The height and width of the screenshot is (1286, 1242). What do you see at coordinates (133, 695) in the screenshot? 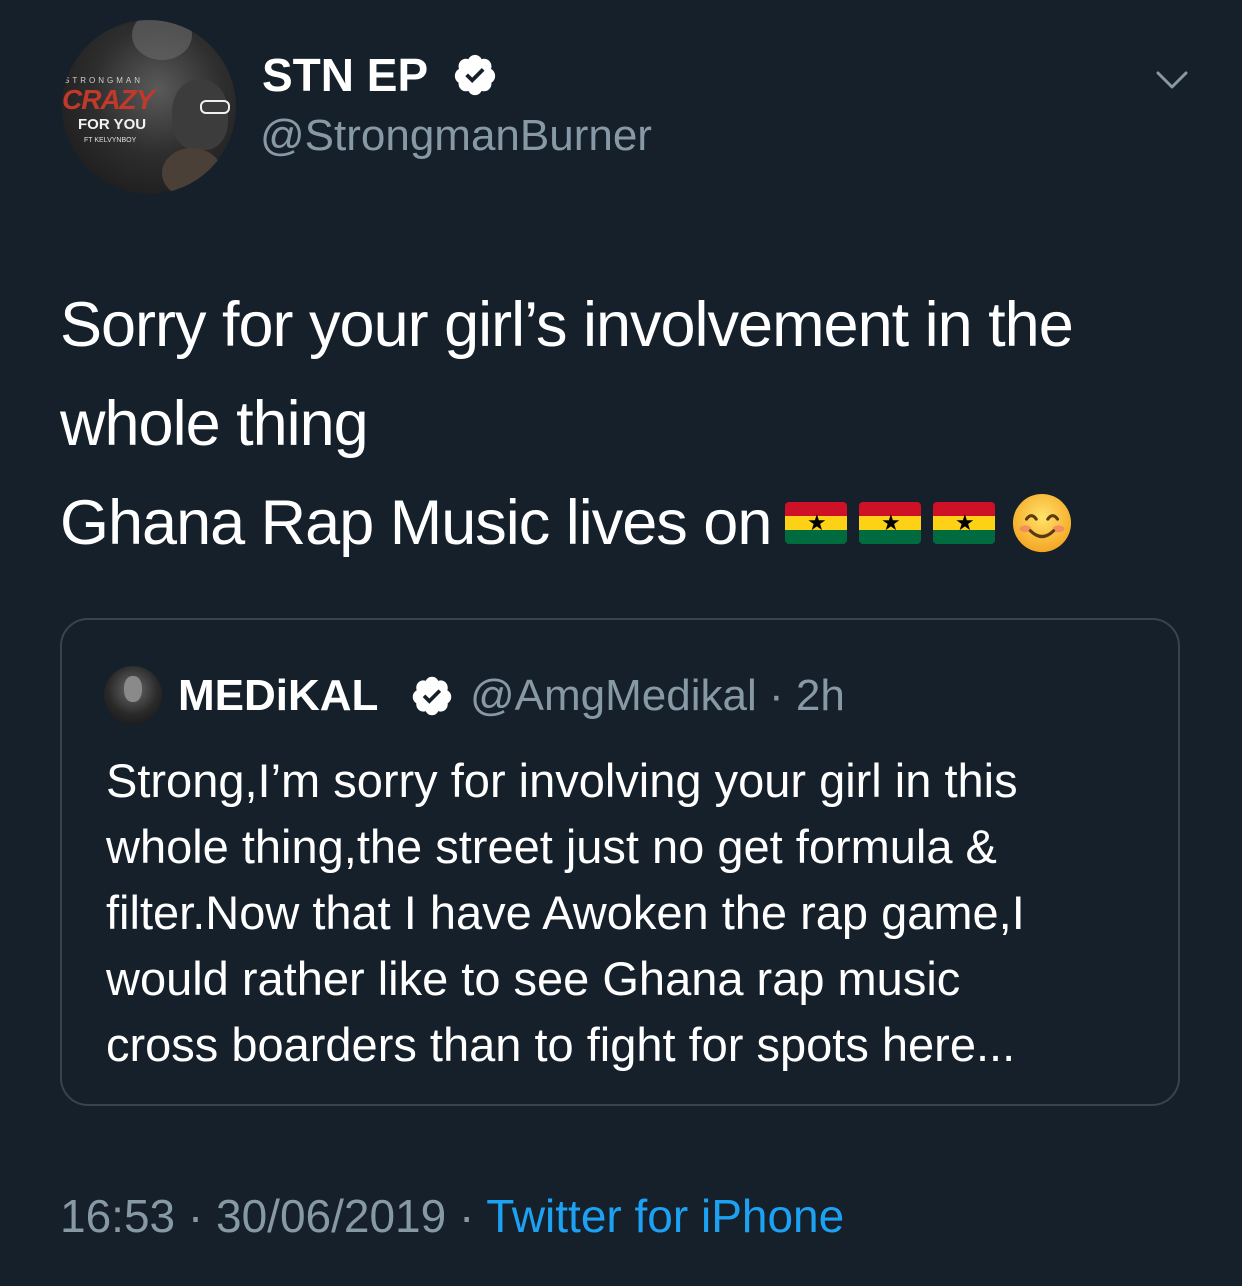
I see `quoted-author-avatar` at bounding box center [133, 695].